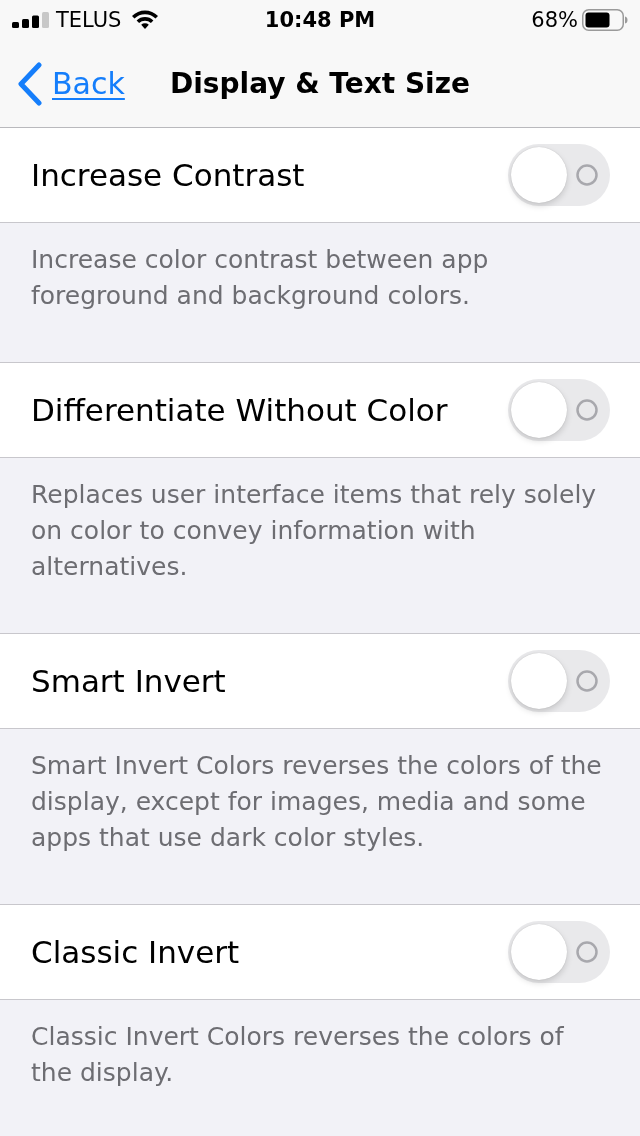  I want to click on setting-description: Replaces user interface items that rely solely on color to convey information with alternatives., so click(314, 531).